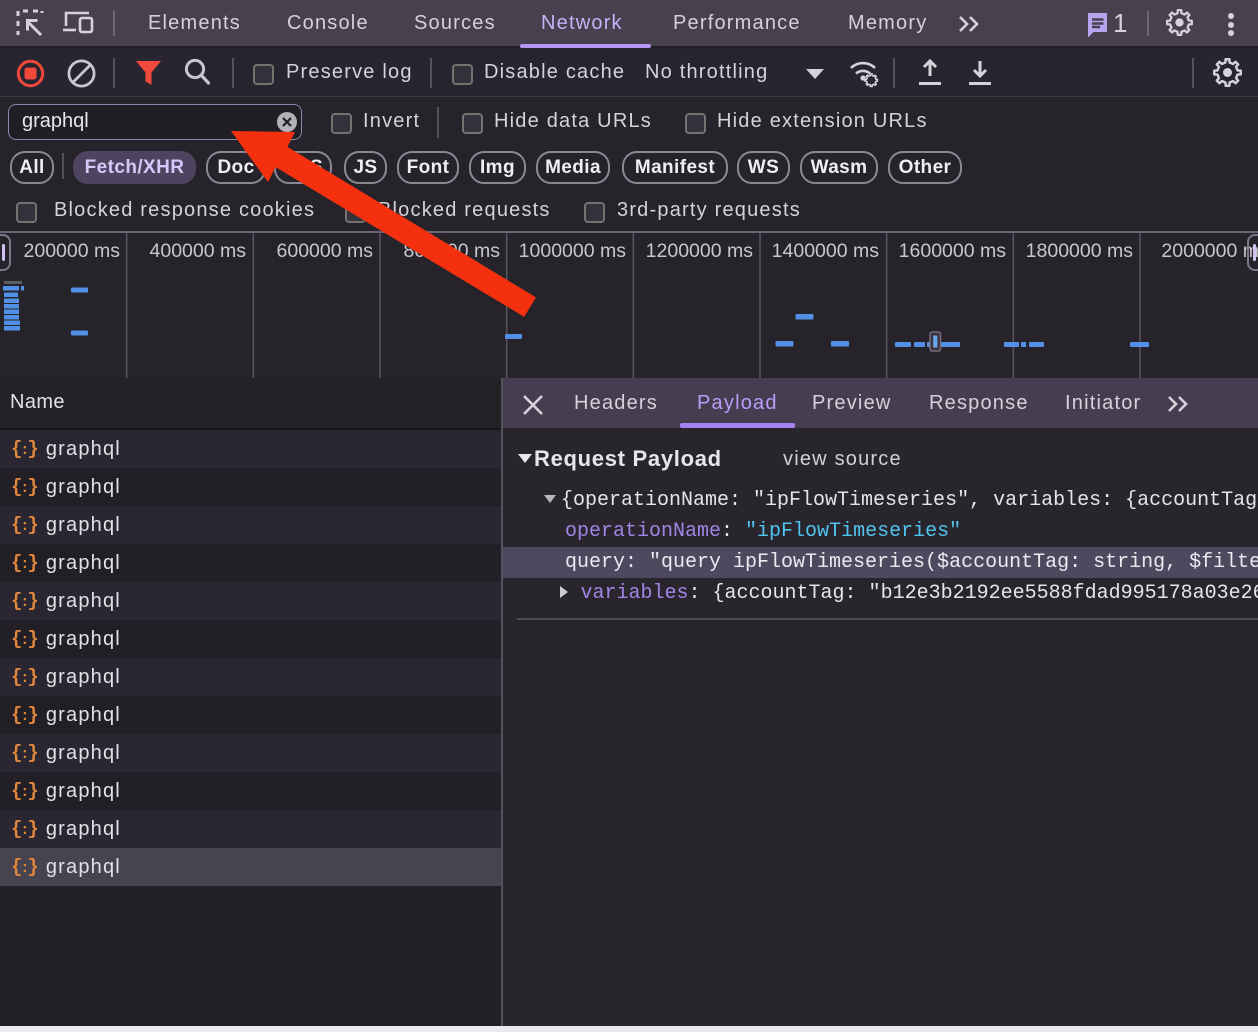 The image size is (1258, 1032). Describe the element at coordinates (452, 251) in the screenshot. I see `svg-text: 800000 ms` at that location.